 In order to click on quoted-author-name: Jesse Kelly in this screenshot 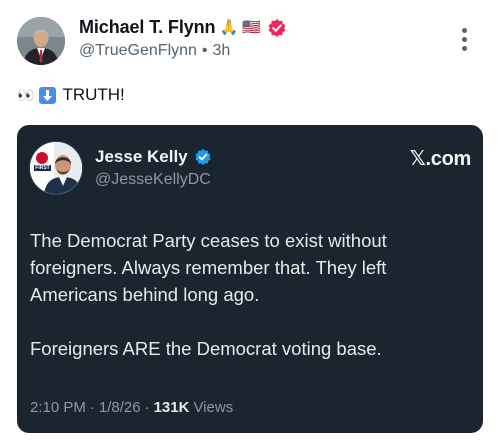, I will do `click(141, 157)`.